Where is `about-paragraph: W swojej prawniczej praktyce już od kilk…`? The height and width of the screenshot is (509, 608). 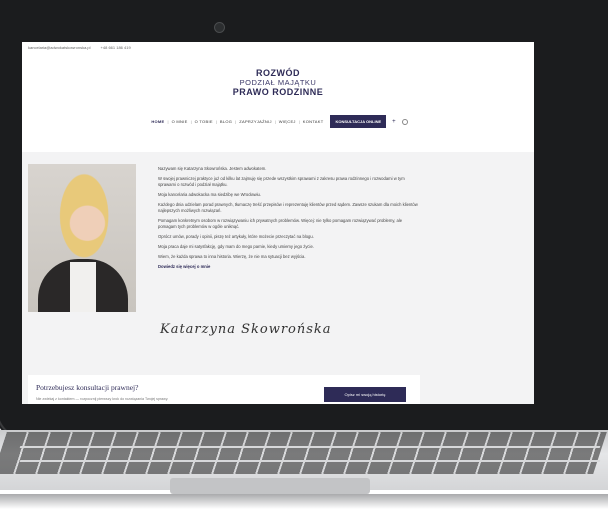 about-paragraph: W swojej prawniczej praktyce już od kilk… is located at coordinates (281, 181).